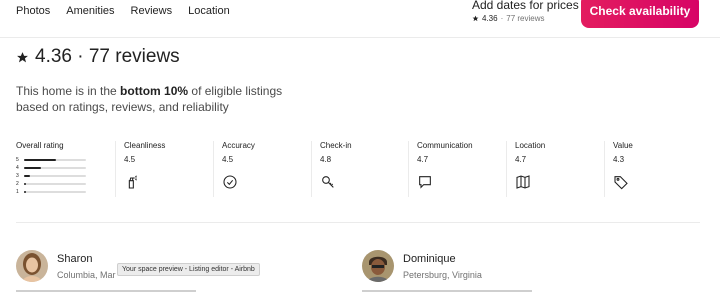 This screenshot has width=720, height=294. I want to click on rating-row-1: 1, so click(61, 192).